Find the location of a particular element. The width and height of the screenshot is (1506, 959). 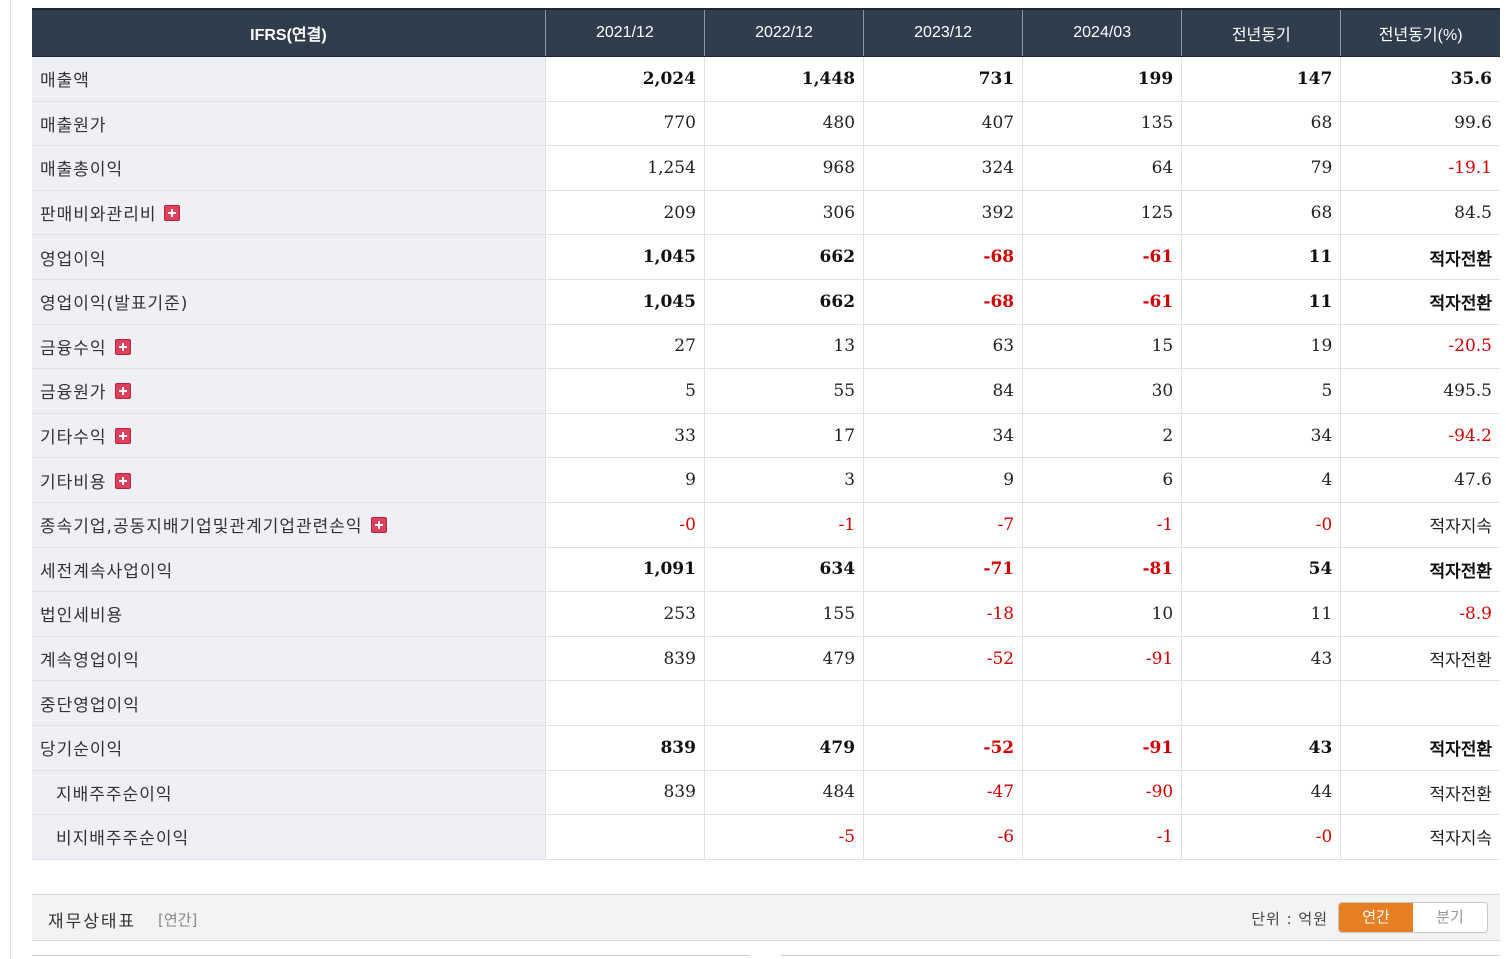

value-cell: -68 is located at coordinates (943, 257).